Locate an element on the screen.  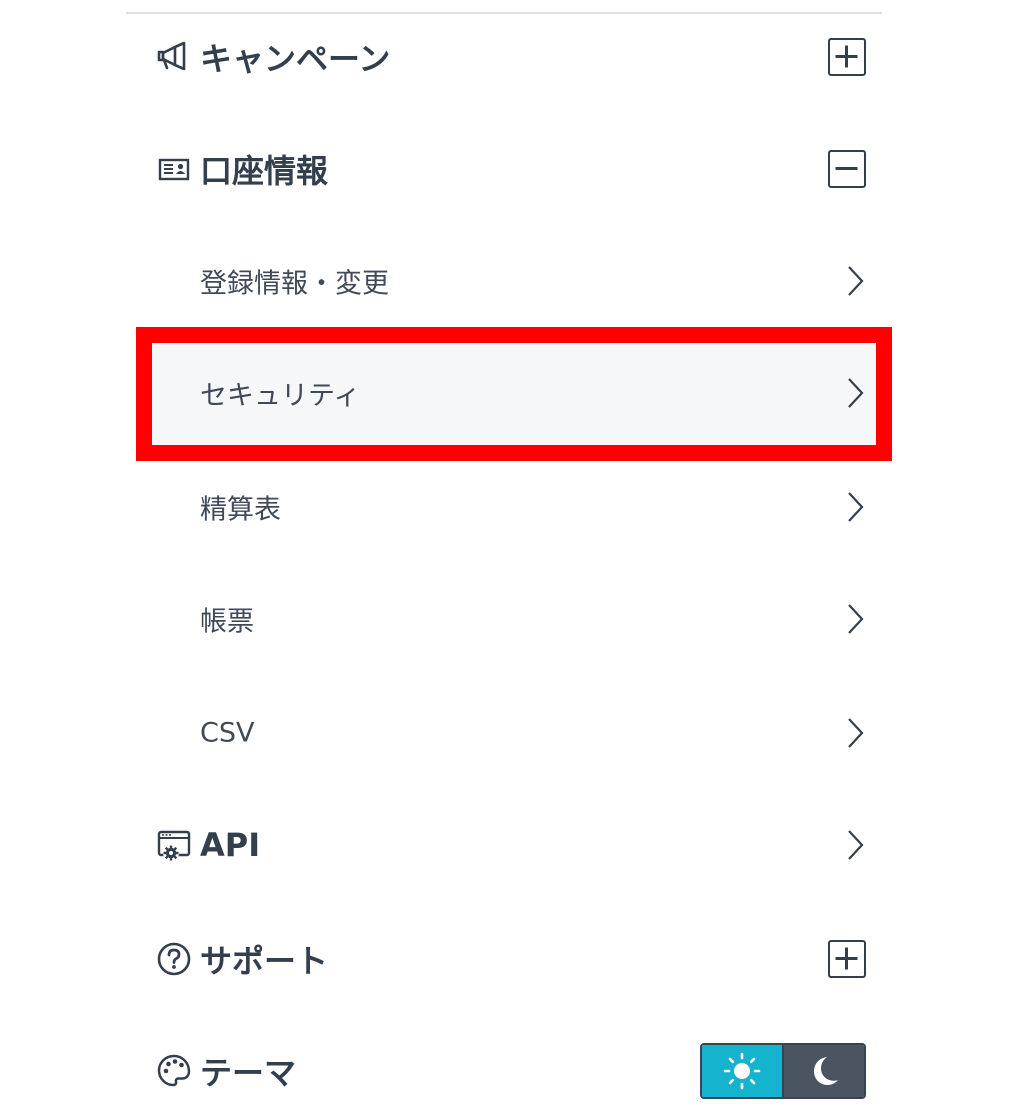
submenu-reports-label: 帳票 is located at coordinates (227, 622).